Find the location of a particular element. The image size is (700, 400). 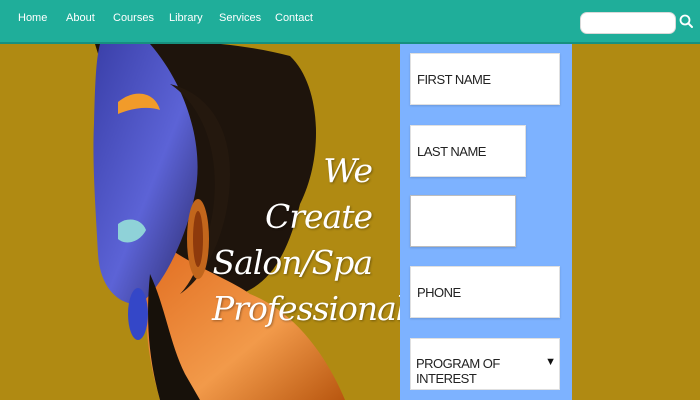

program-of-interest-select: PROGRAM OF INTEREST ▼ is located at coordinates (485, 364).